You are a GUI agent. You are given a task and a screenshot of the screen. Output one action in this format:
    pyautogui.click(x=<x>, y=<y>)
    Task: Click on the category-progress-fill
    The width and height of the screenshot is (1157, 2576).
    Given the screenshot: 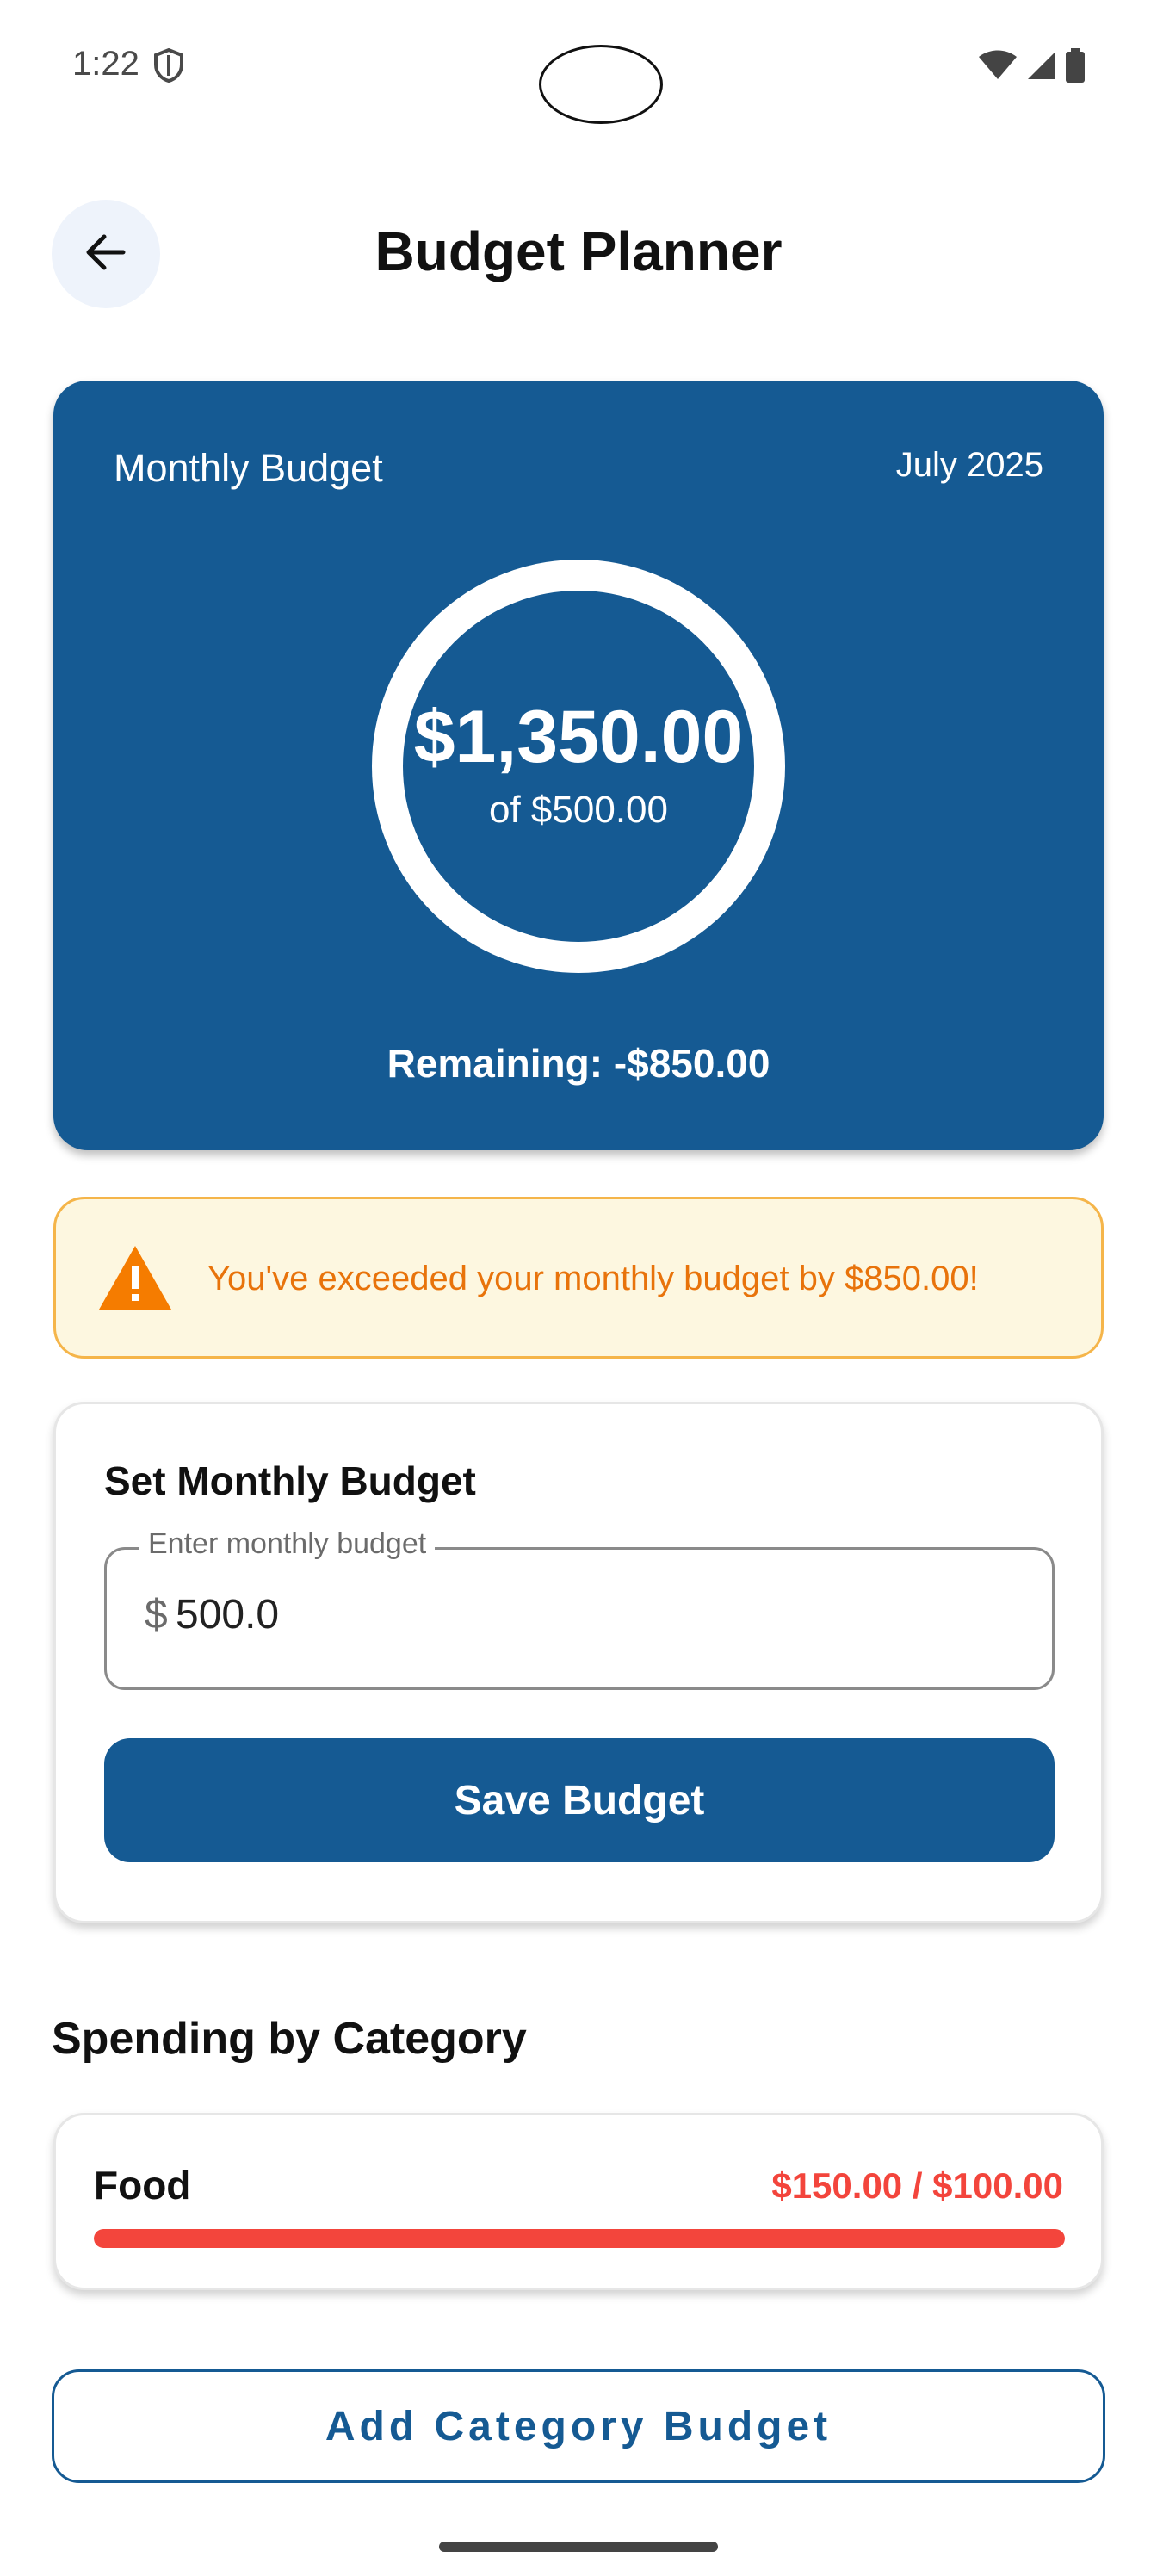 What is the action you would take?
    pyautogui.click(x=579, y=2239)
    